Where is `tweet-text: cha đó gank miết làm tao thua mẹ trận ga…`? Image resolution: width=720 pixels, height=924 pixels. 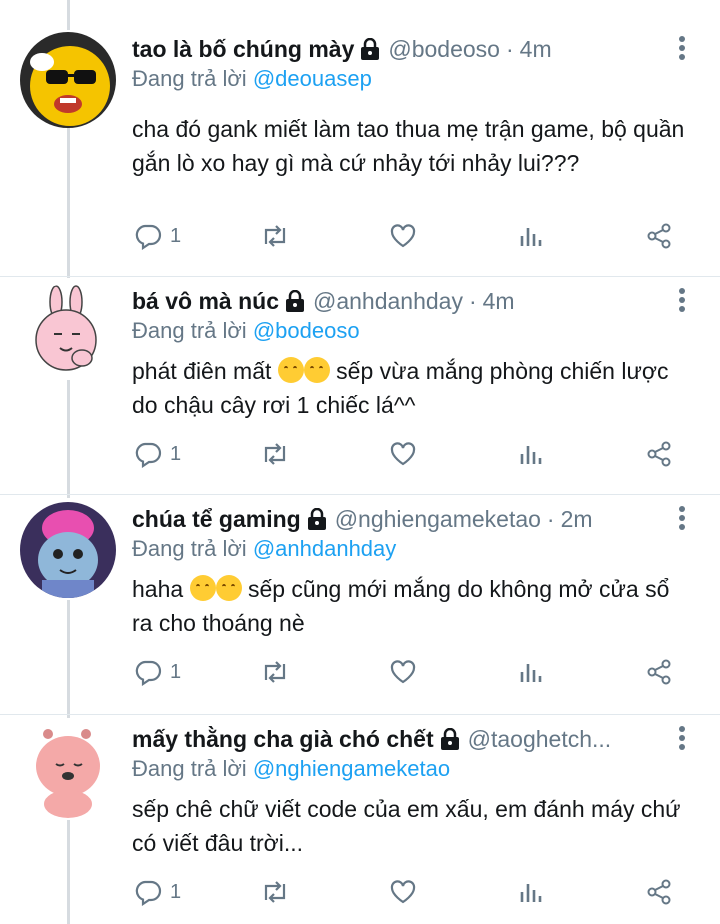 tweet-text: cha đó gank miết làm tao thua mẹ trận ga… is located at coordinates (408, 146).